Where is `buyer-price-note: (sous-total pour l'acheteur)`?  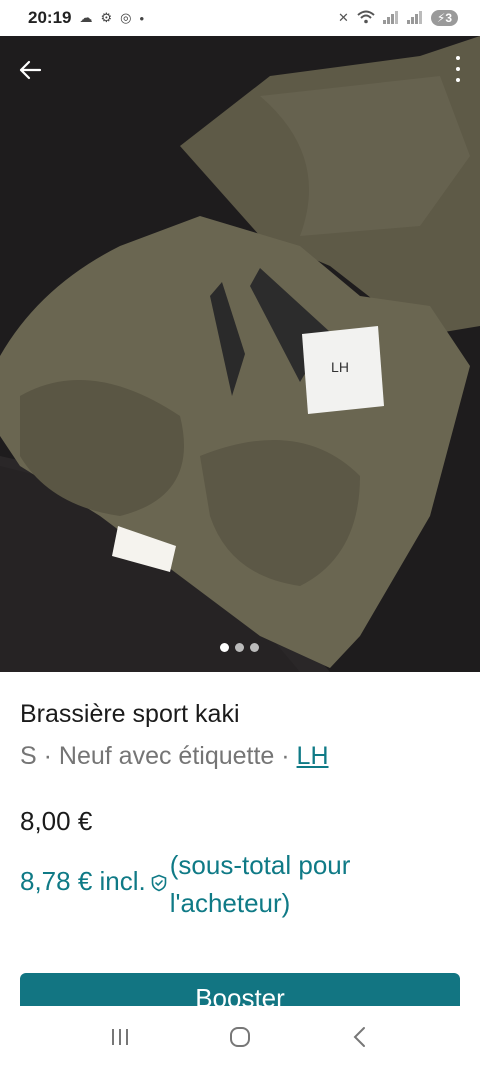 buyer-price-note: (sous-total pour l'acheteur) is located at coordinates (260, 884).